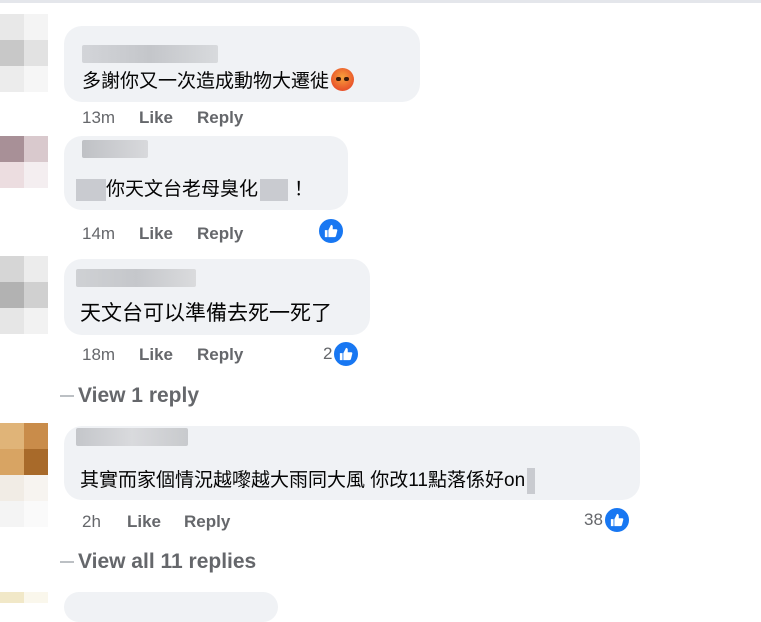 The width and height of the screenshot is (761, 622). Describe the element at coordinates (217, 297) in the screenshot. I see `comment-bubble: 天文台可以準備去死一死了` at that location.